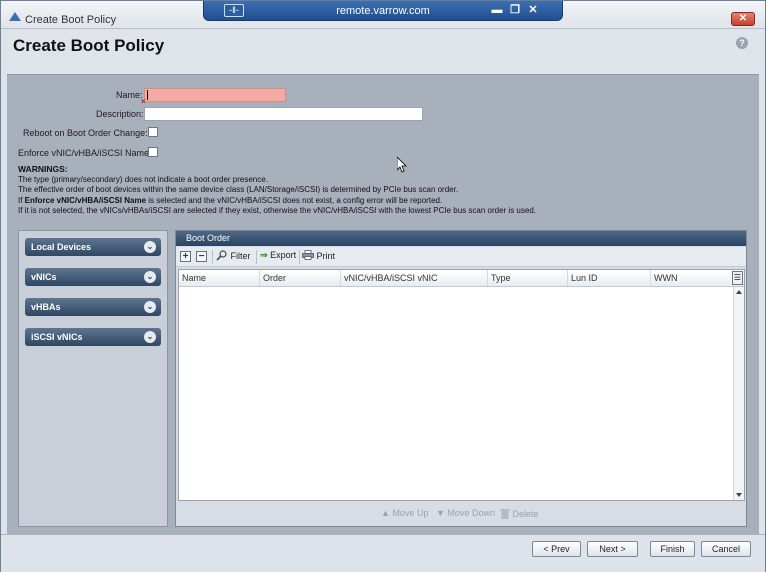 The image size is (766, 572). Describe the element at coordinates (93, 307) in the screenshot. I see `accordion-vhbas: vHBAs ⌄` at that location.